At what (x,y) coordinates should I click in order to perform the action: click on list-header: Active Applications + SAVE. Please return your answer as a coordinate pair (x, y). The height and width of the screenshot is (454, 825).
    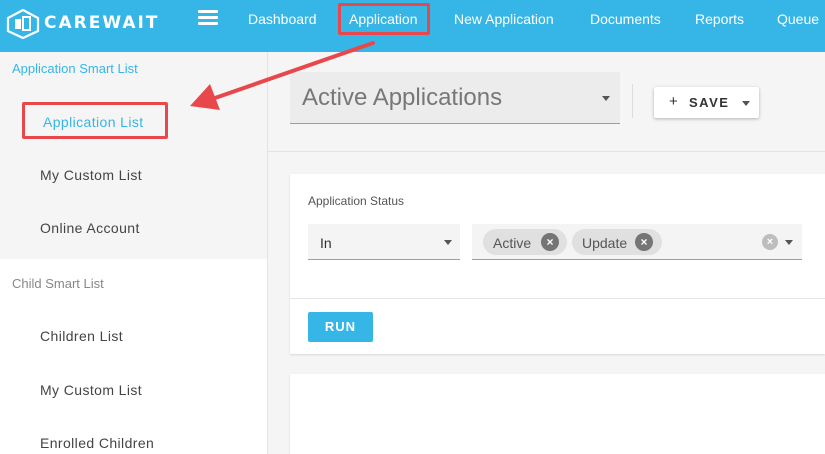
    Looking at the image, I should click on (546, 102).